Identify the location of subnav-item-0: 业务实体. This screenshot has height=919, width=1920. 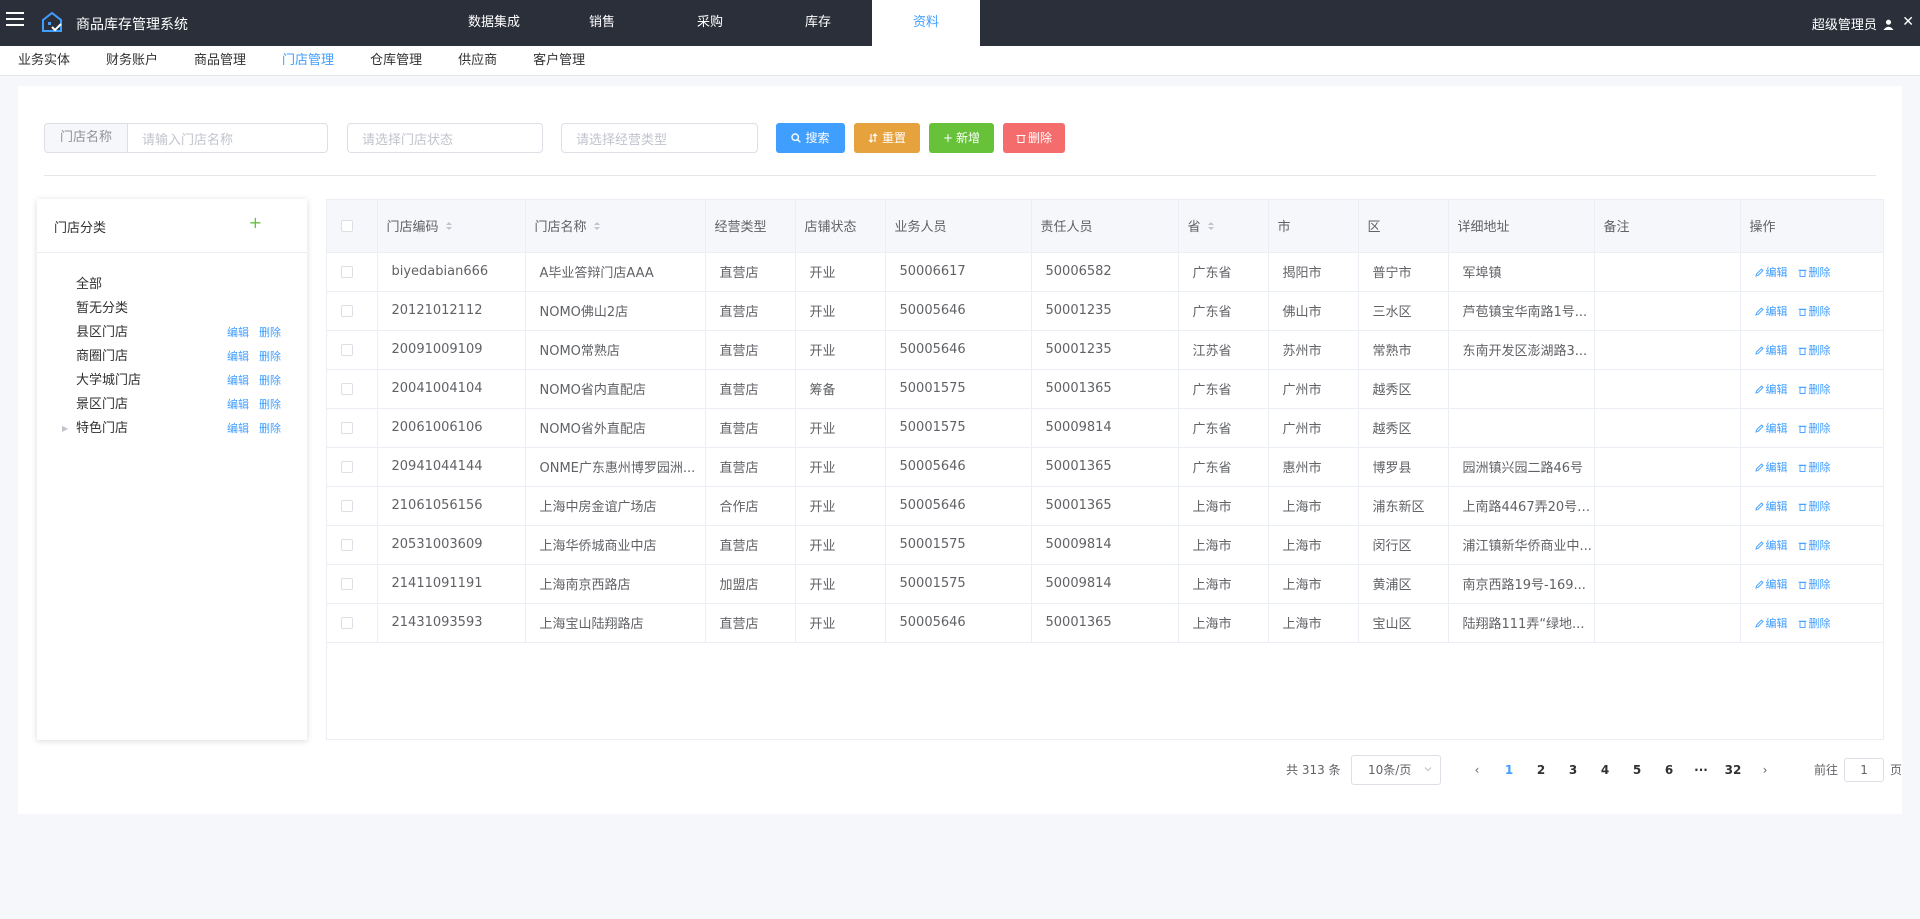
(44, 60).